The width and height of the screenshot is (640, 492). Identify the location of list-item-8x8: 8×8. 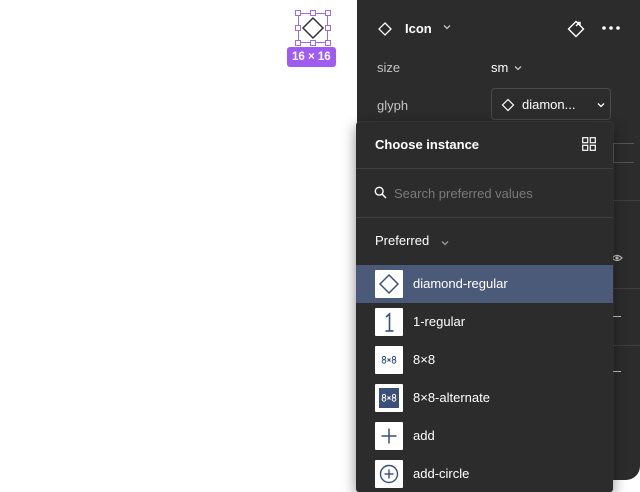
(484, 360).